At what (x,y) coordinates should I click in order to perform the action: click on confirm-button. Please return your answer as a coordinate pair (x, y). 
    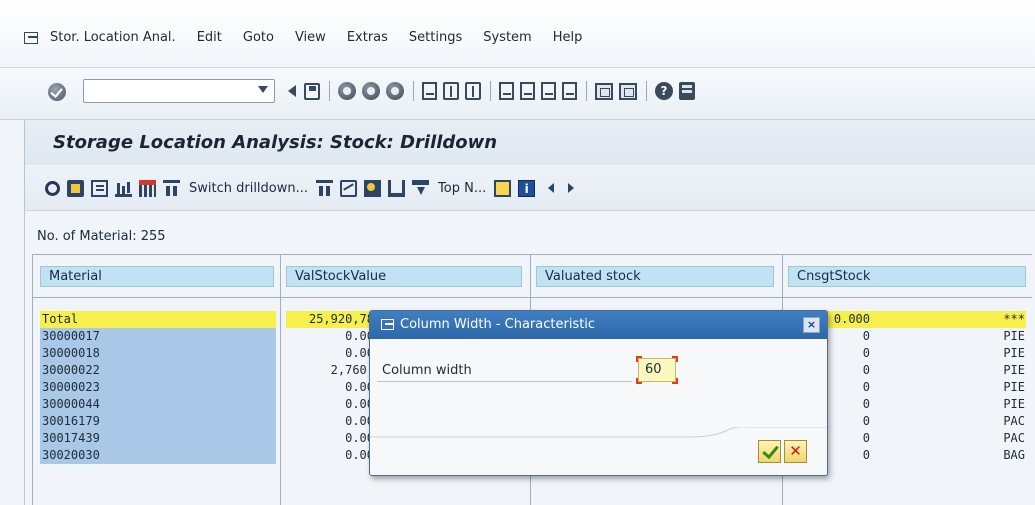
    Looking at the image, I should click on (769, 451).